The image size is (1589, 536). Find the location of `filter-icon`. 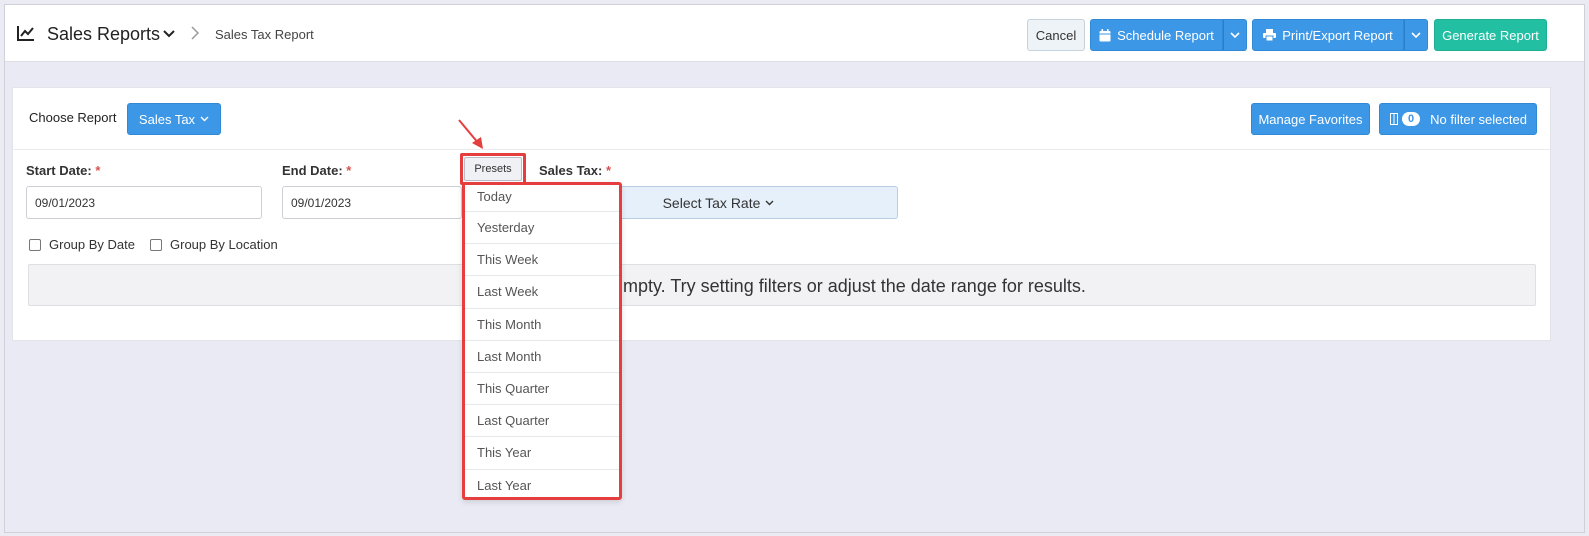

filter-icon is located at coordinates (1394, 119).